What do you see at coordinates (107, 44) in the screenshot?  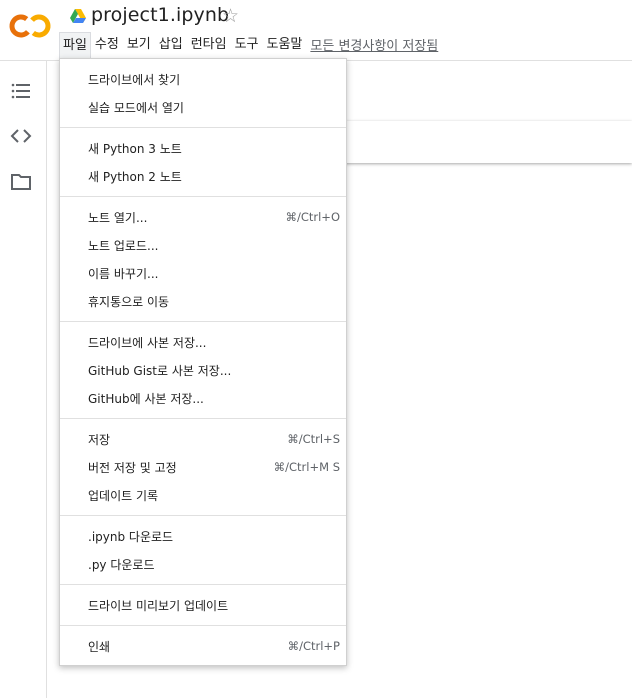 I see `menu-edit: 수정` at bounding box center [107, 44].